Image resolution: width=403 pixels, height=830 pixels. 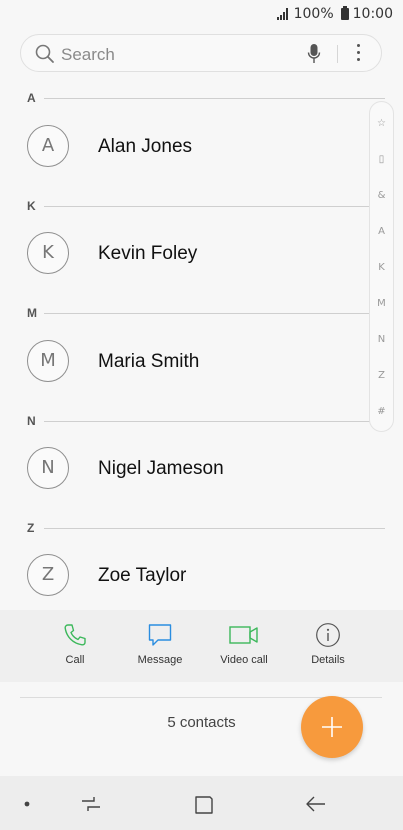 What do you see at coordinates (201, 98) in the screenshot?
I see `section-header-a: A` at bounding box center [201, 98].